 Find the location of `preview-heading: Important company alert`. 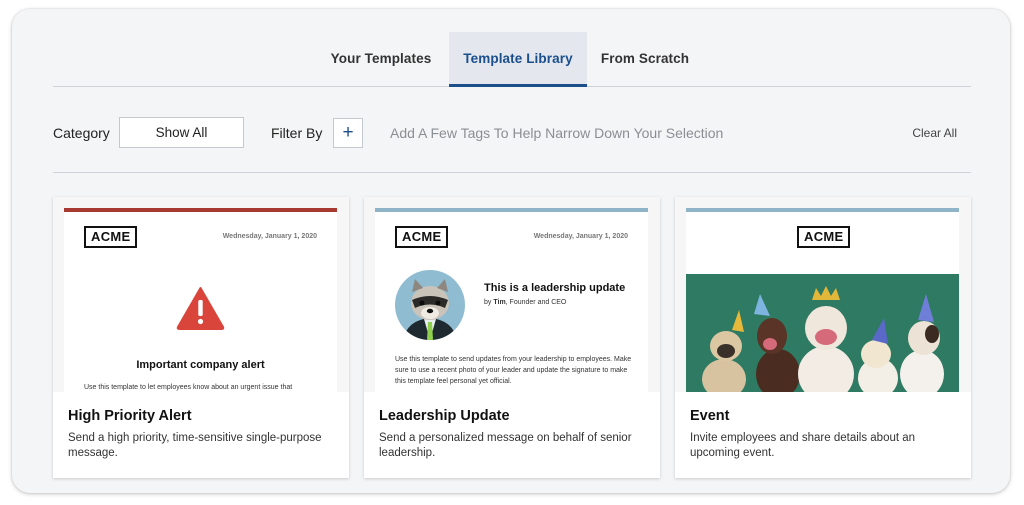

preview-heading: Important company alert is located at coordinates (200, 365).